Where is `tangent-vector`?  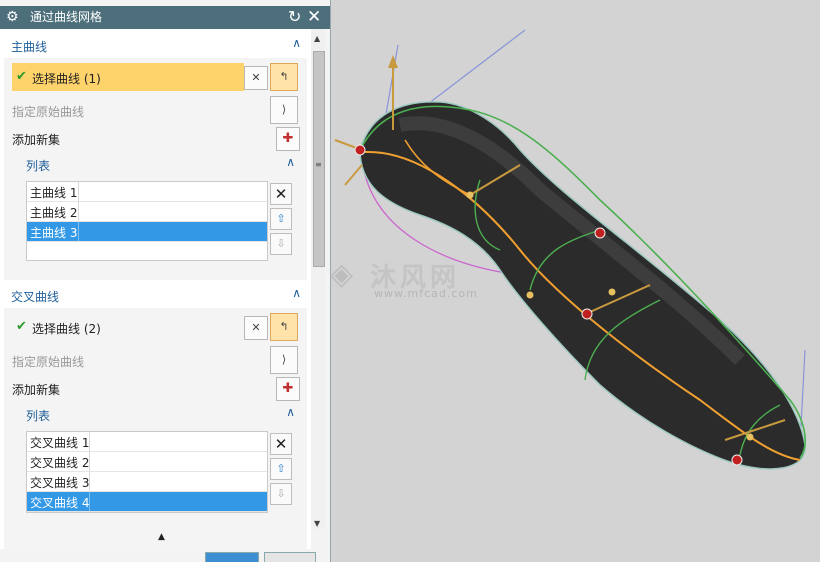 tangent-vector is located at coordinates (353, 175).